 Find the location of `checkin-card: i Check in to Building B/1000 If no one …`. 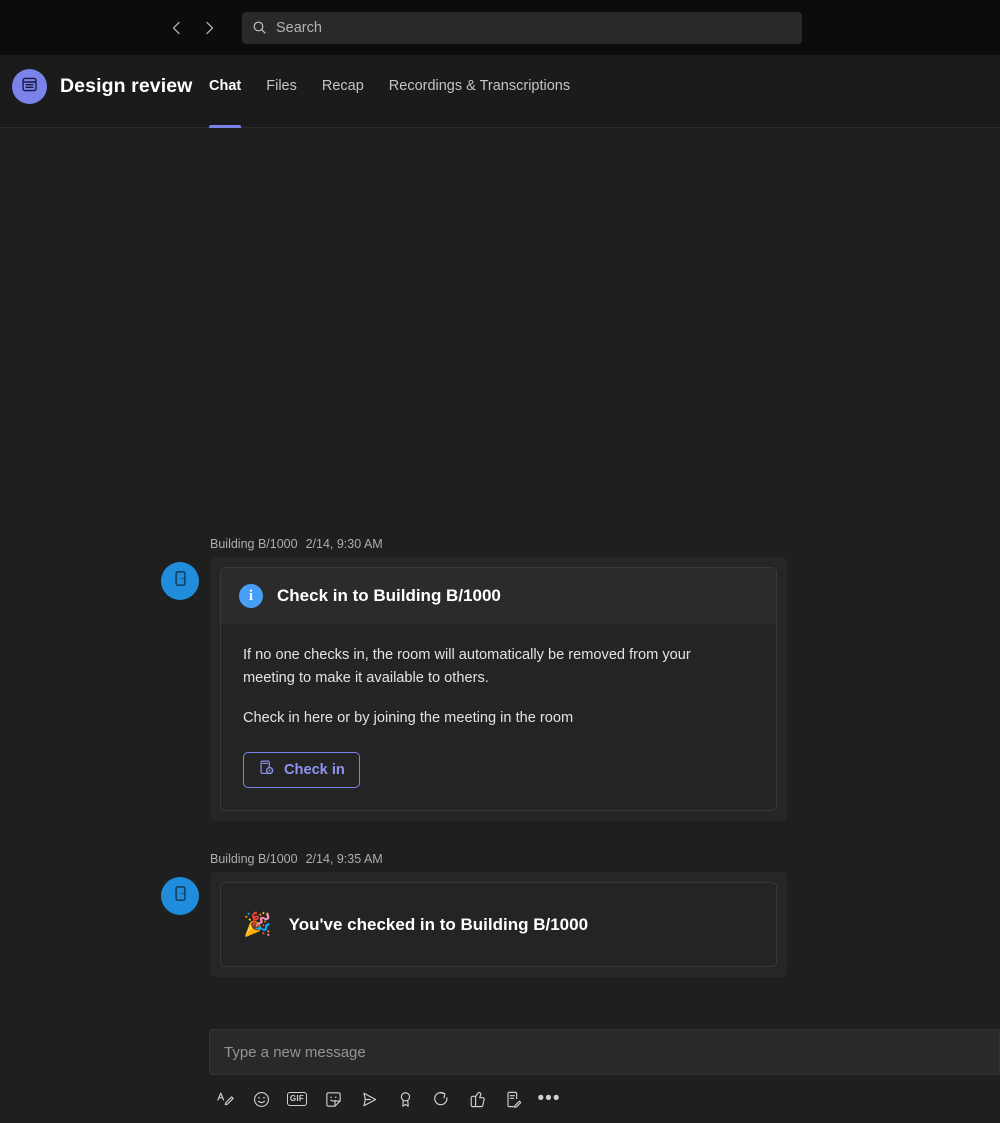

checkin-card: i Check in to Building B/1000 If no one … is located at coordinates (498, 689).